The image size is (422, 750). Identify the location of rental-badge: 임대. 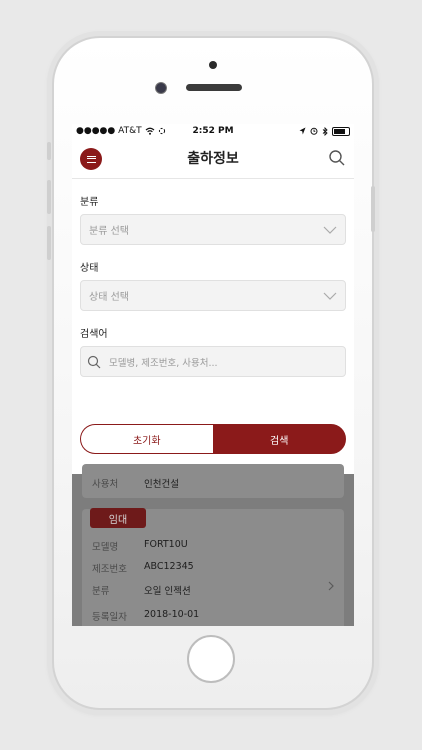
(118, 518).